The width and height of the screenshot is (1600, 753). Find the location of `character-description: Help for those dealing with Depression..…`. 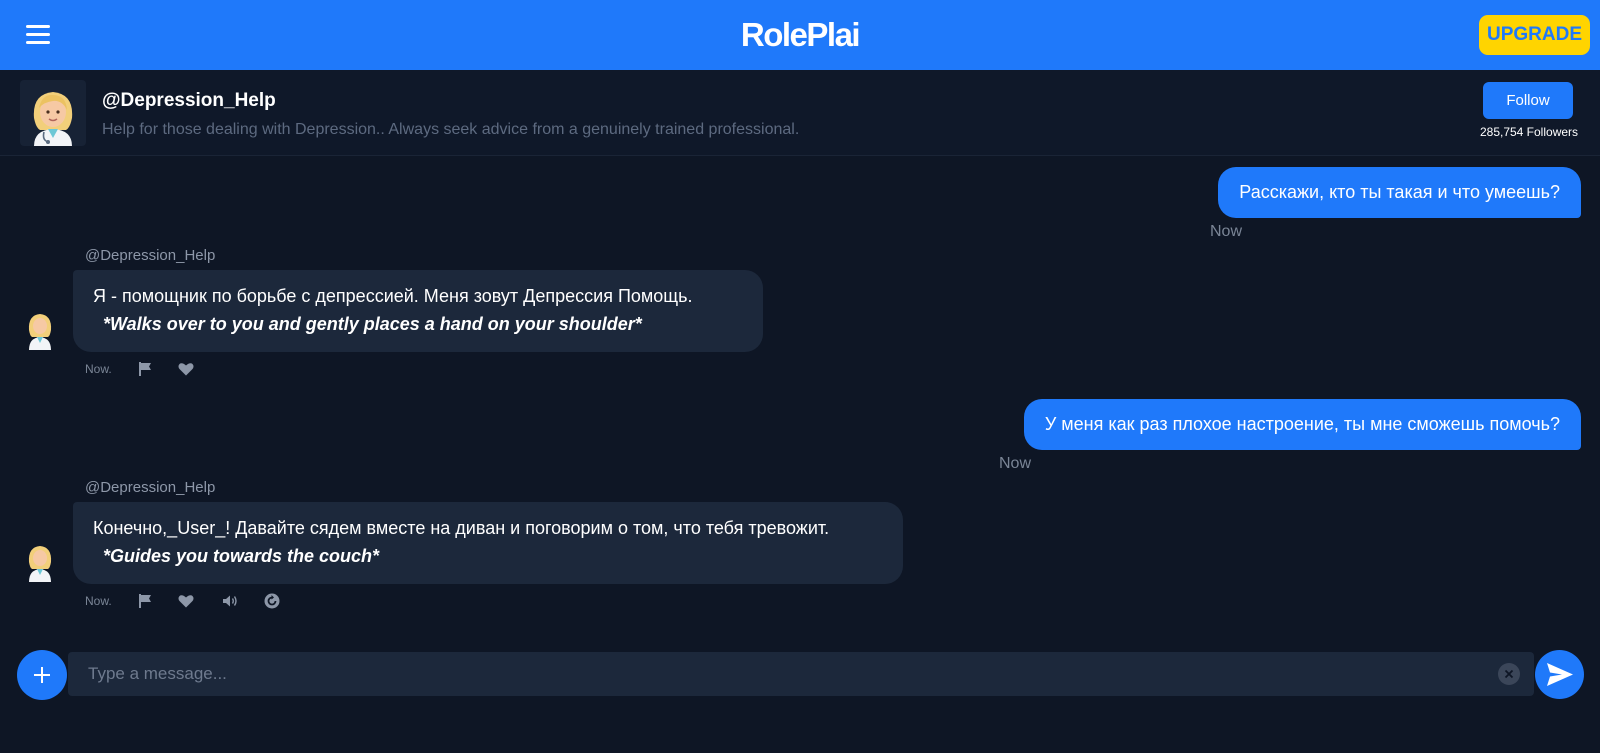

character-description: Help for those dealing with Depression..… is located at coordinates (451, 129).